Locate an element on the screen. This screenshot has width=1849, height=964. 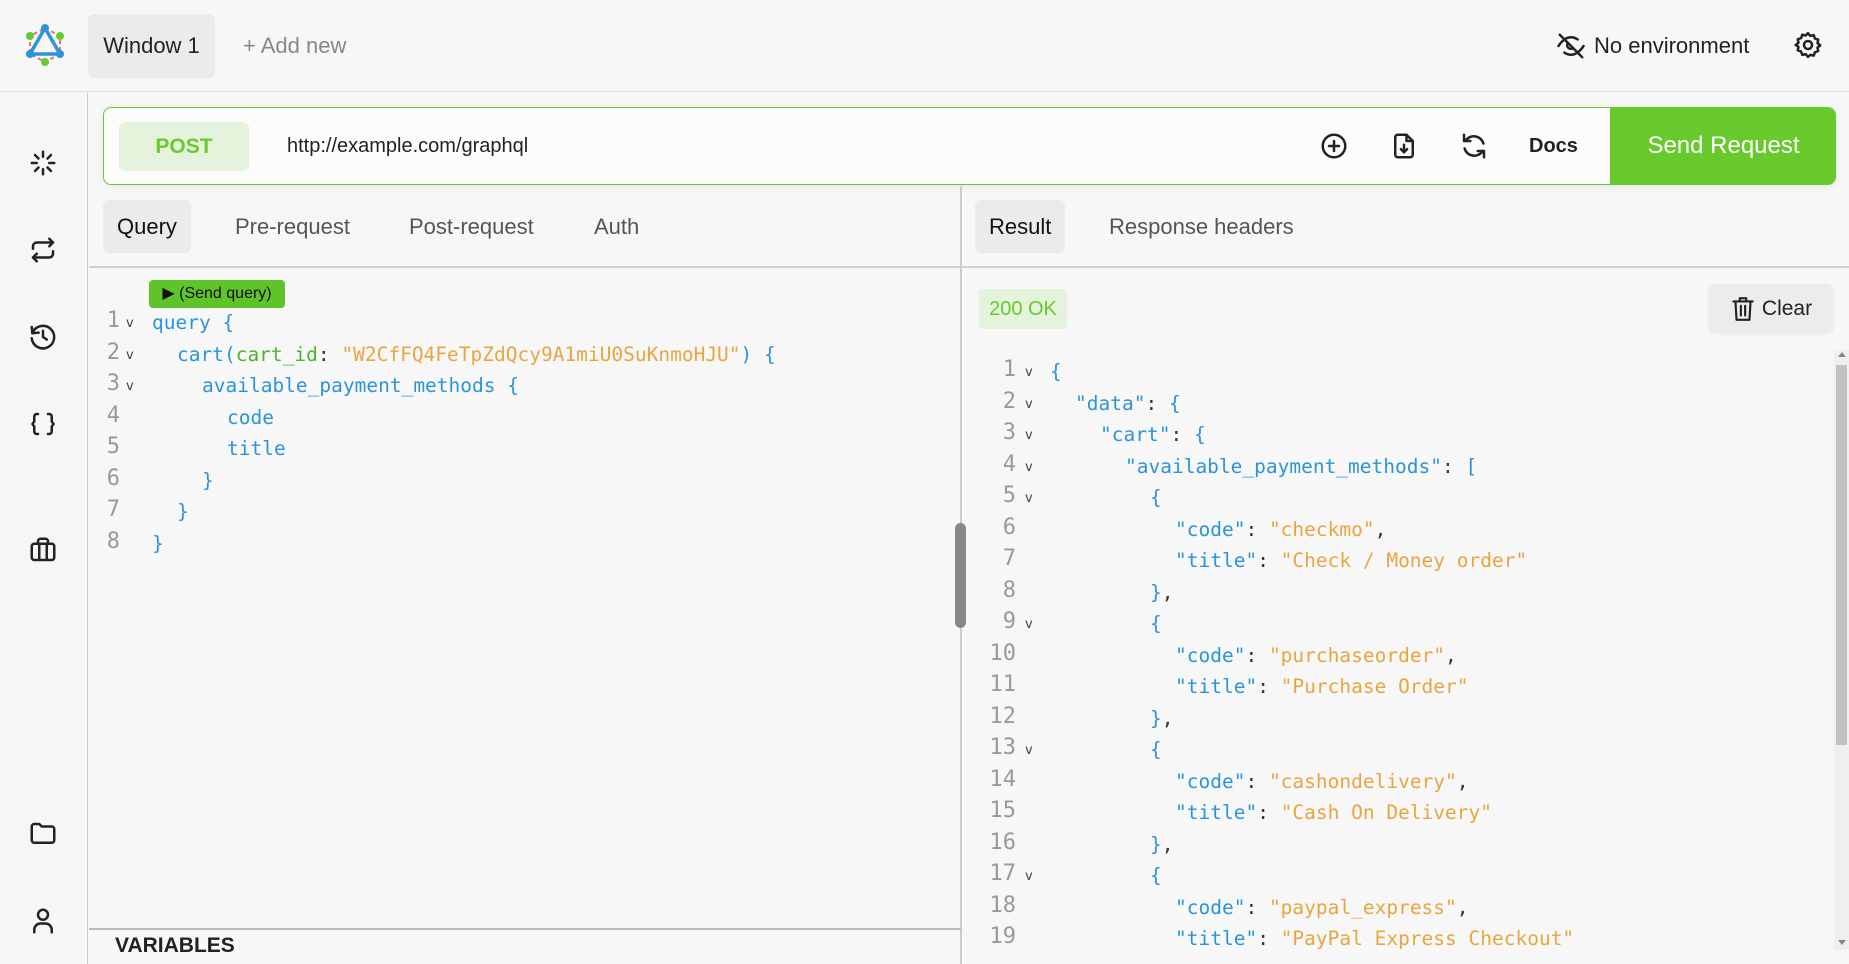
line-number: 3 is located at coordinates (113, 383).